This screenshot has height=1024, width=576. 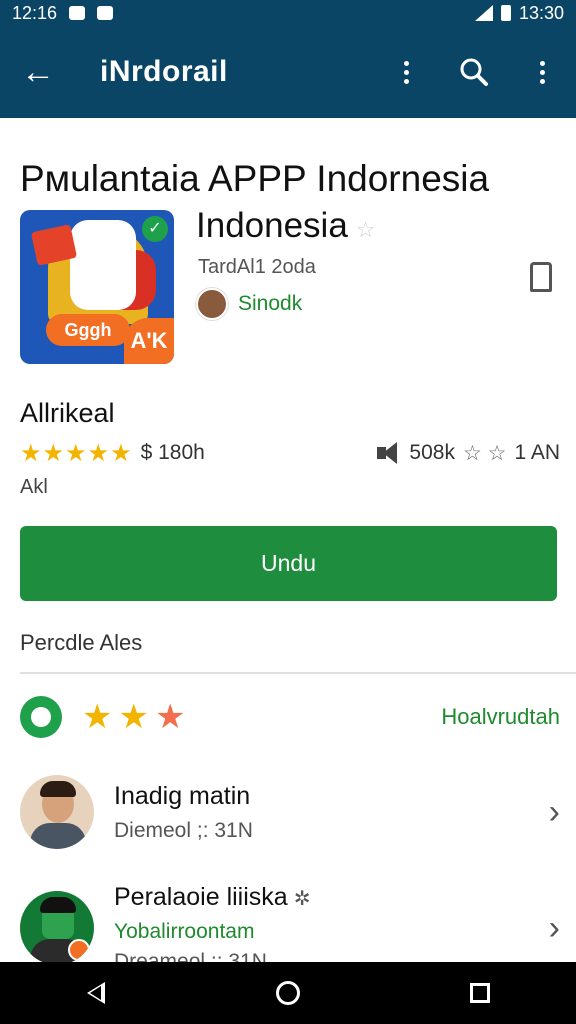 I want to click on gear-icon: ✲, so click(x=302, y=898).